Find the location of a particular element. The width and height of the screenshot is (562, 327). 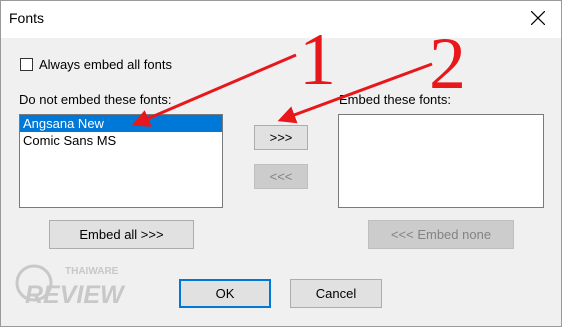

window-title: Fonts is located at coordinates (27, 18).